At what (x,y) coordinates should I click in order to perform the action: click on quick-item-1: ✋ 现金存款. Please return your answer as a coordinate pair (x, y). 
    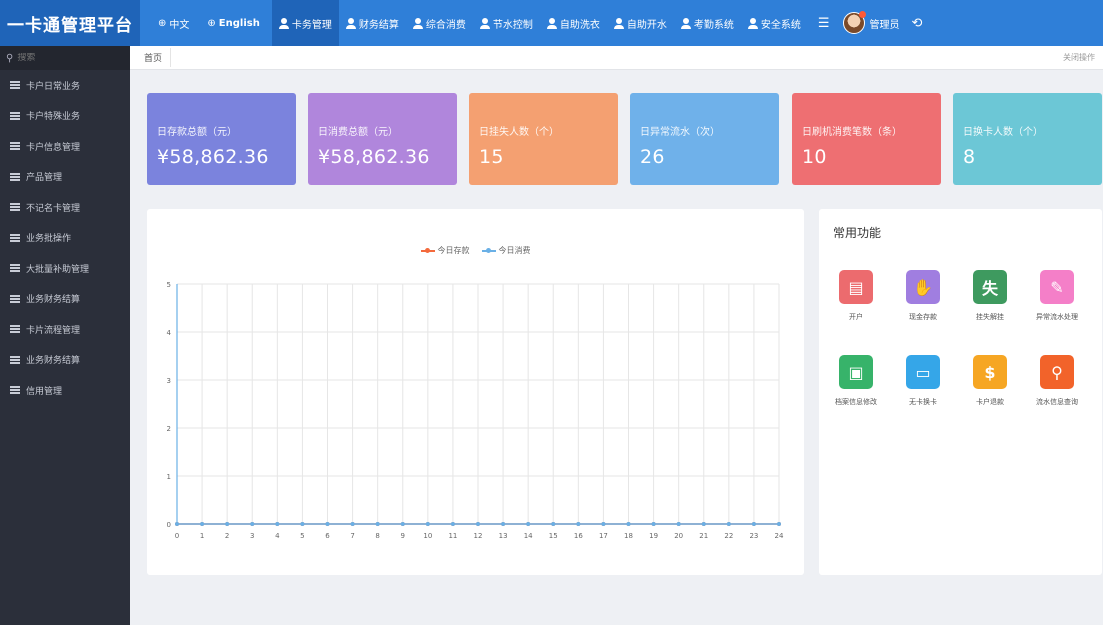
    Looking at the image, I should click on (923, 296).